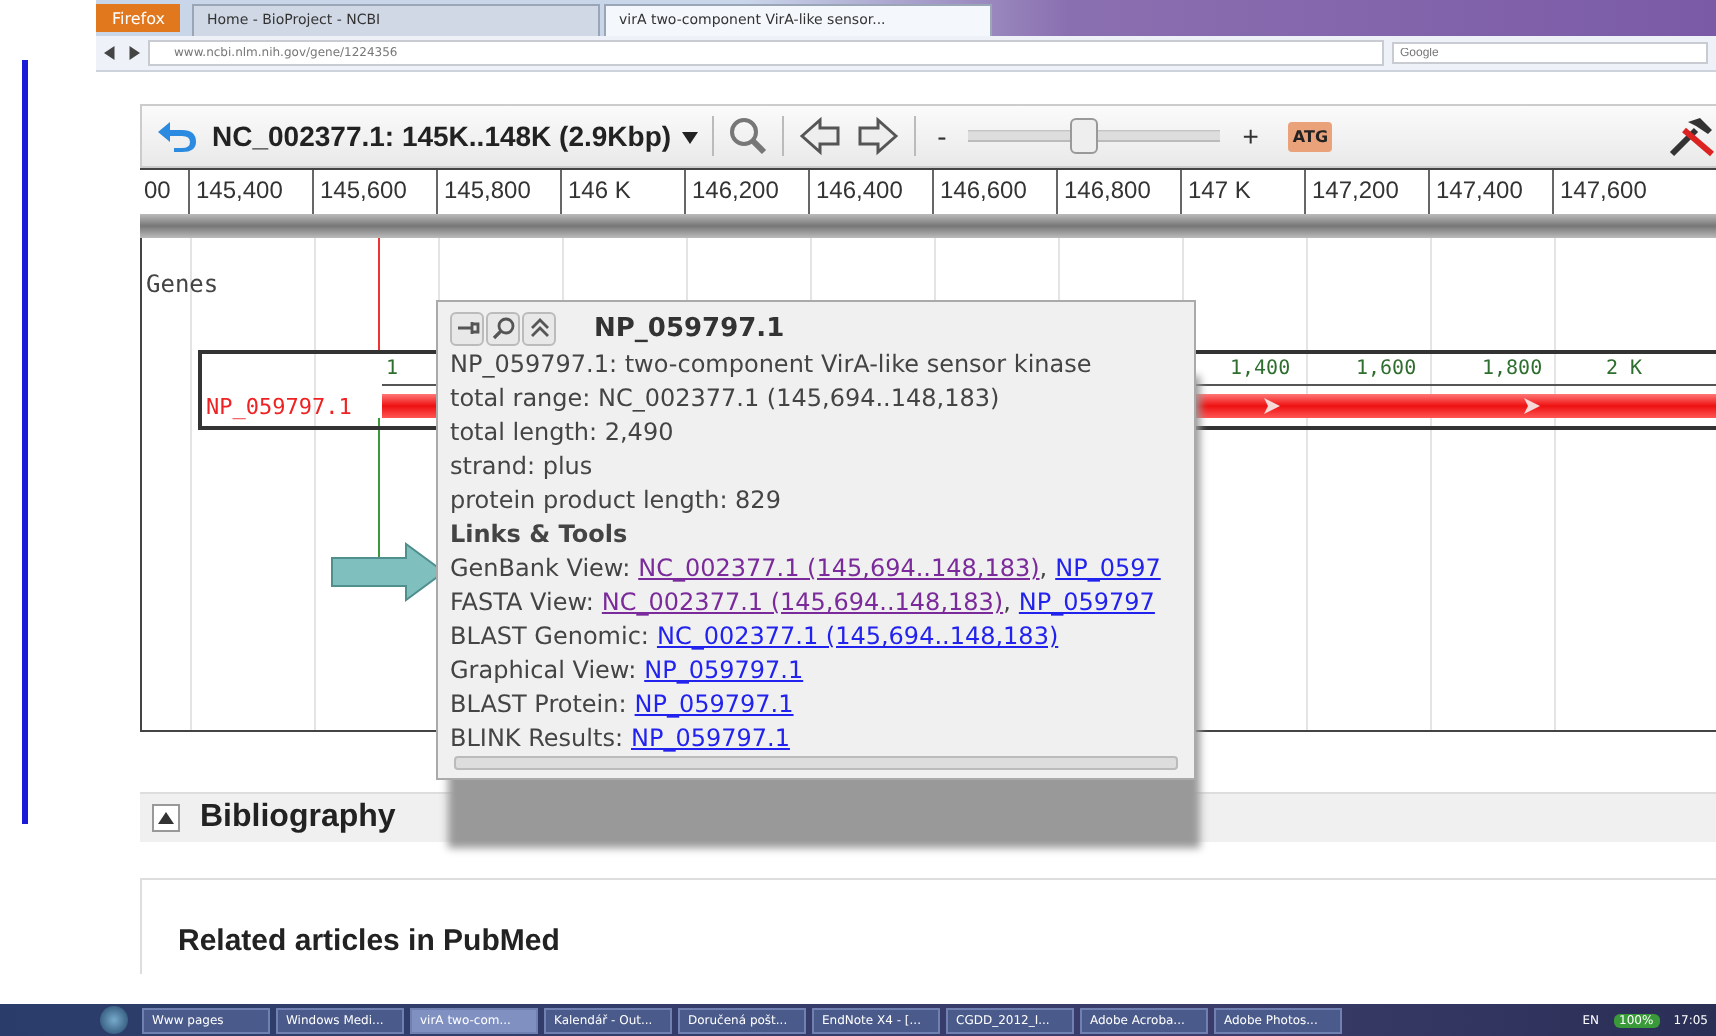 The image size is (1716, 1036). I want to click on link-label: GenBank View:, so click(540, 569).